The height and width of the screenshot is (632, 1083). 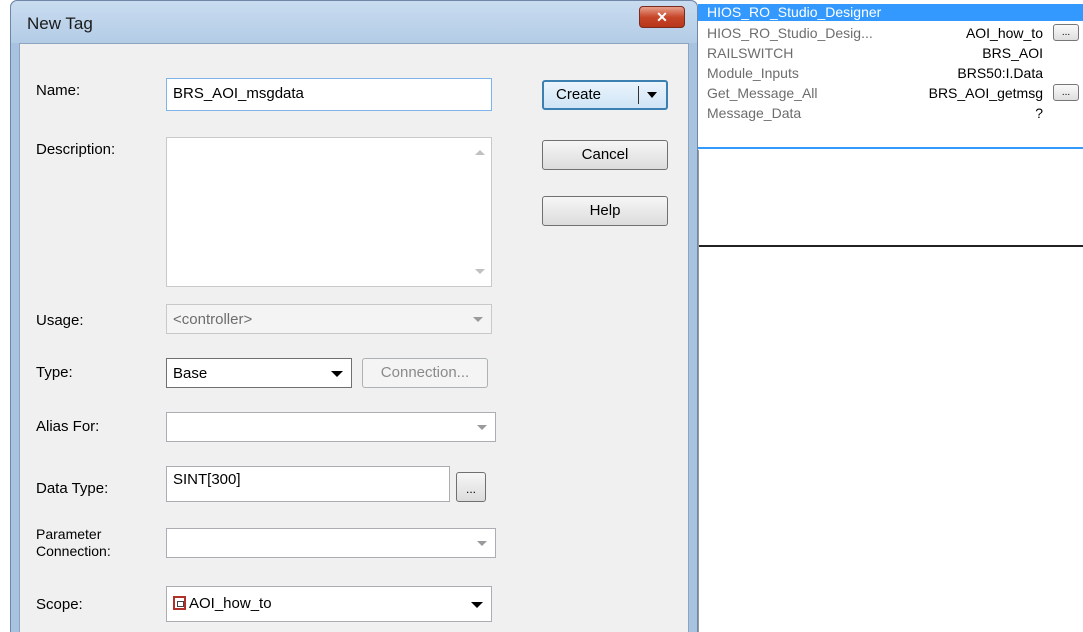 What do you see at coordinates (1012, 53) in the screenshot?
I see `property-value: BRS_AOI` at bounding box center [1012, 53].